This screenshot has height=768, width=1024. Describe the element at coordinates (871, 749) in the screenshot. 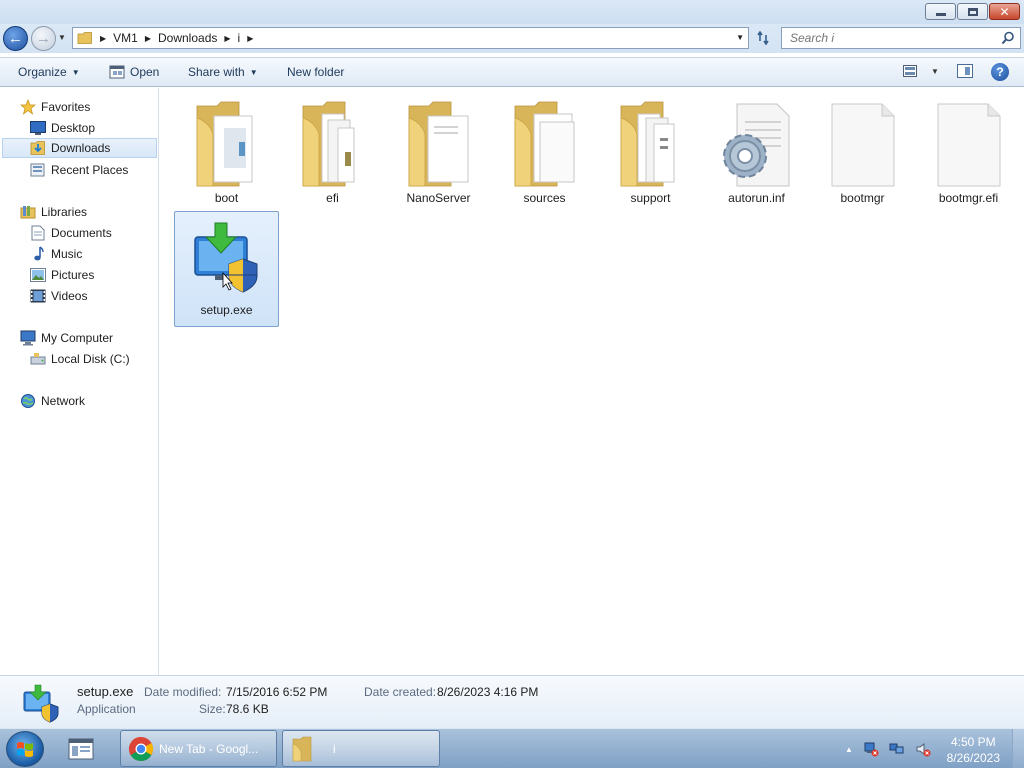

I see `network-error-icon` at that location.